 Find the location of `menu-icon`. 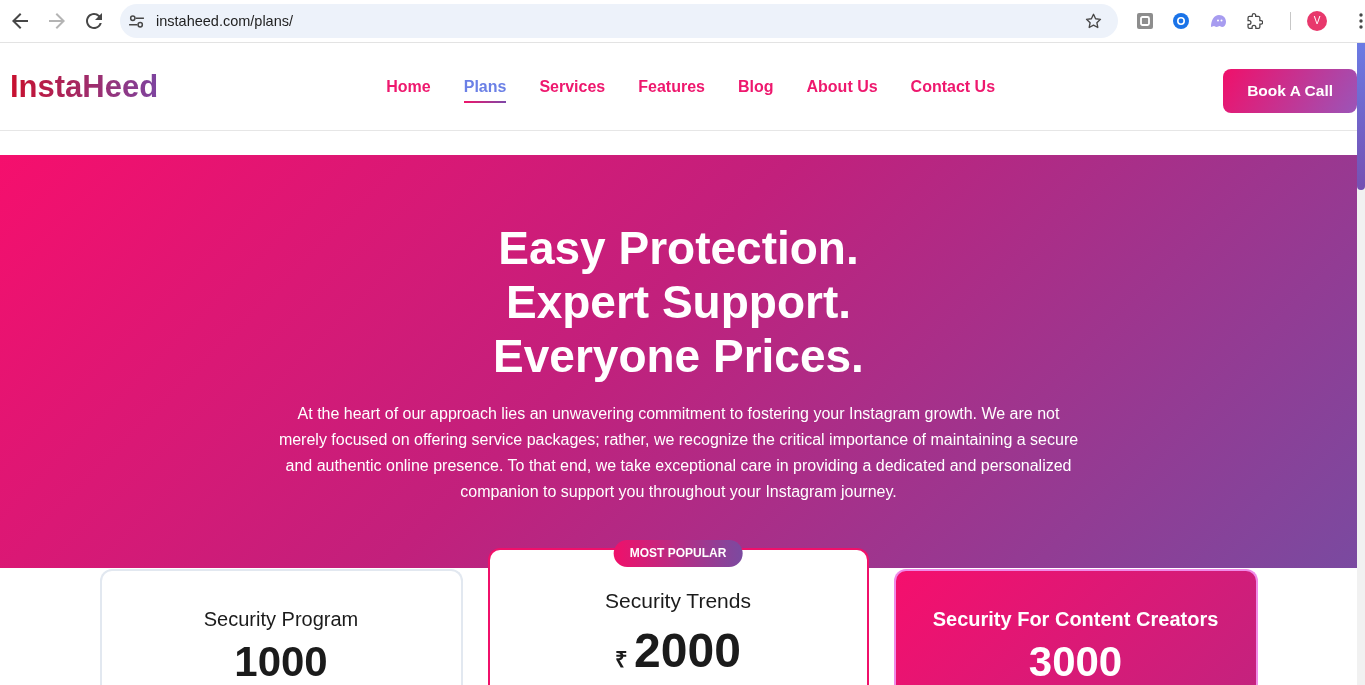

menu-icon is located at coordinates (1361, 21).